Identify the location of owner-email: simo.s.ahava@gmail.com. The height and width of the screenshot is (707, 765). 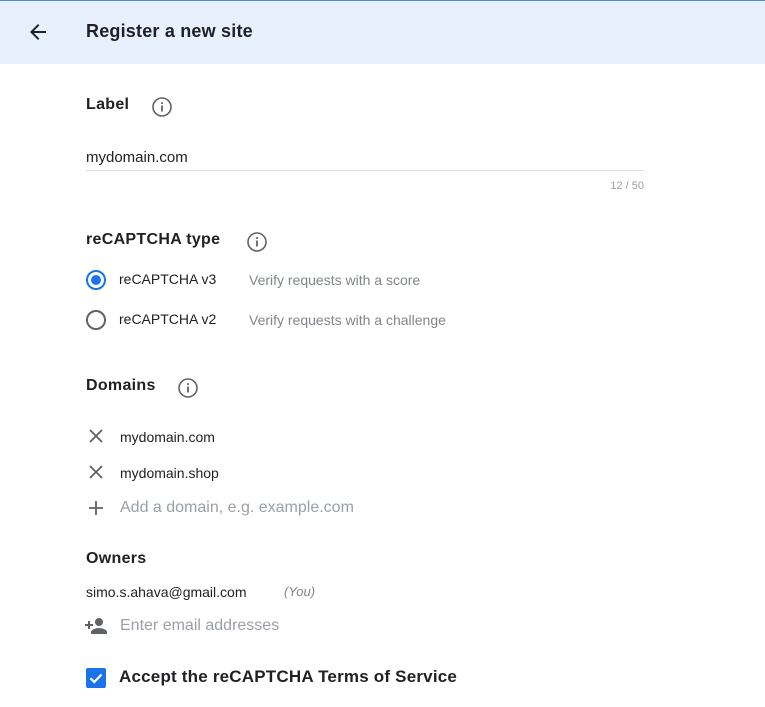
(166, 592).